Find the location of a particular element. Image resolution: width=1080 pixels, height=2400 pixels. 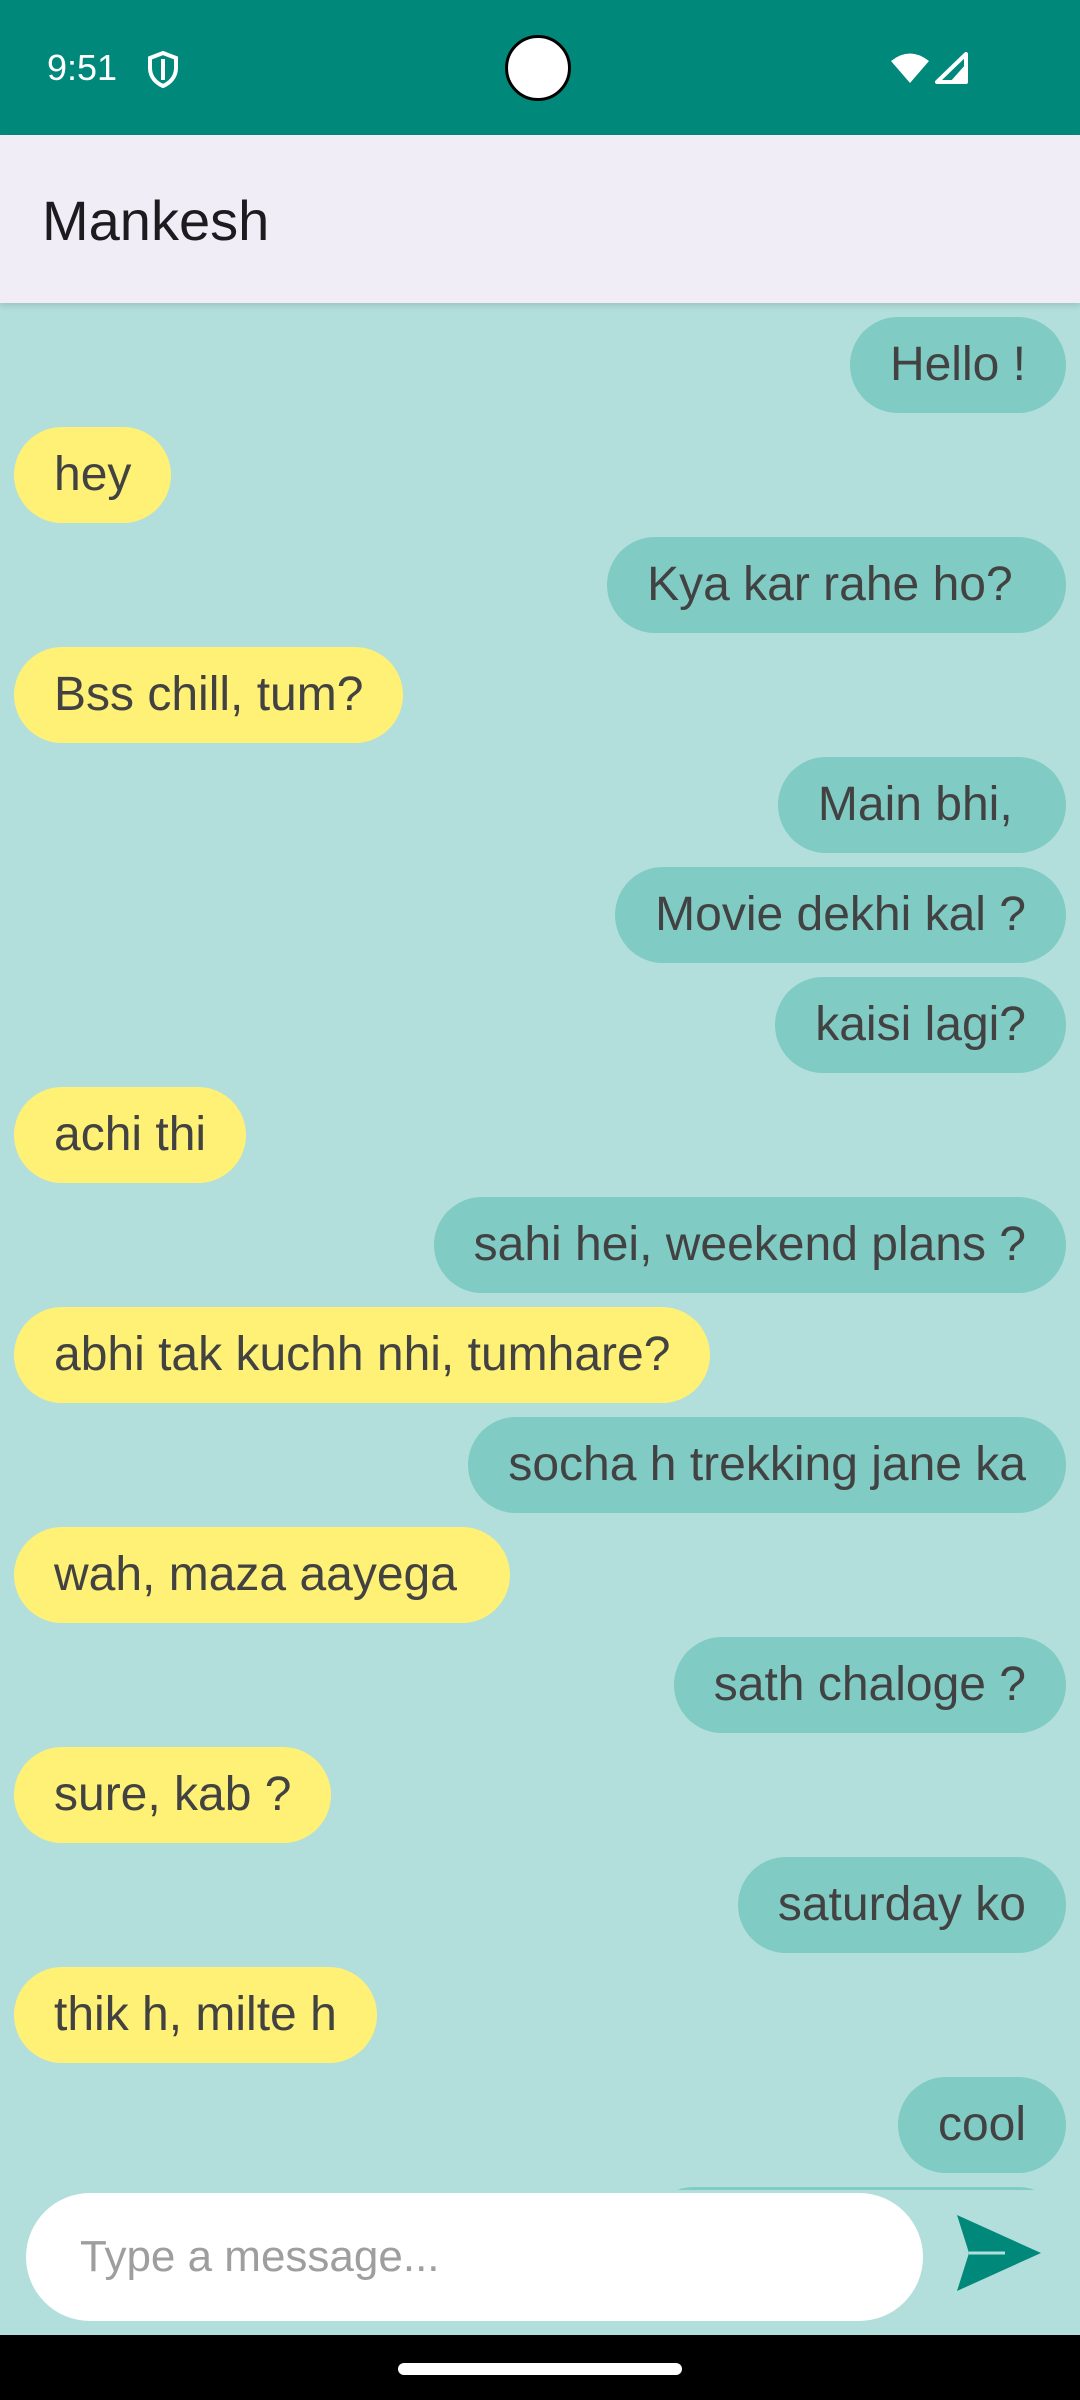

received-message-bubble: wah, maza aayega is located at coordinates (262, 1575).